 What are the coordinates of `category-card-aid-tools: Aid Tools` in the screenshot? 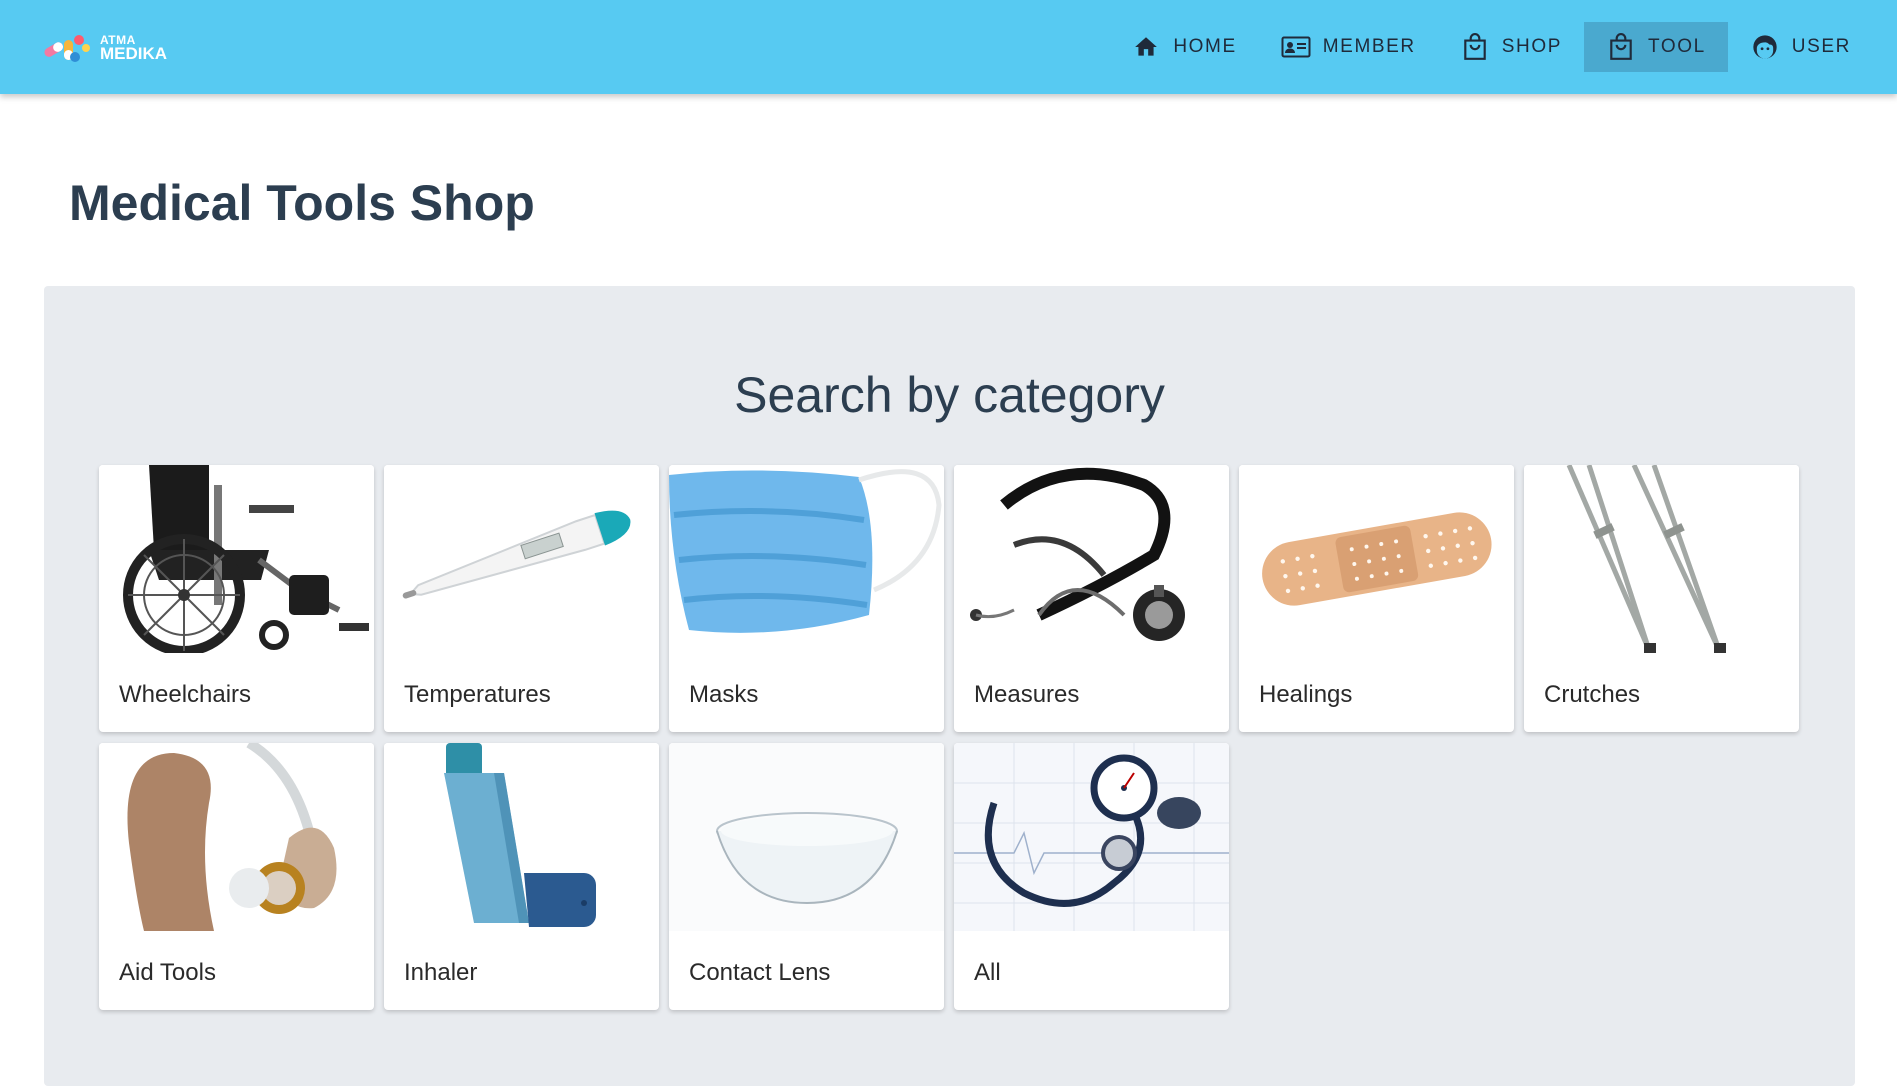 It's located at (236, 876).